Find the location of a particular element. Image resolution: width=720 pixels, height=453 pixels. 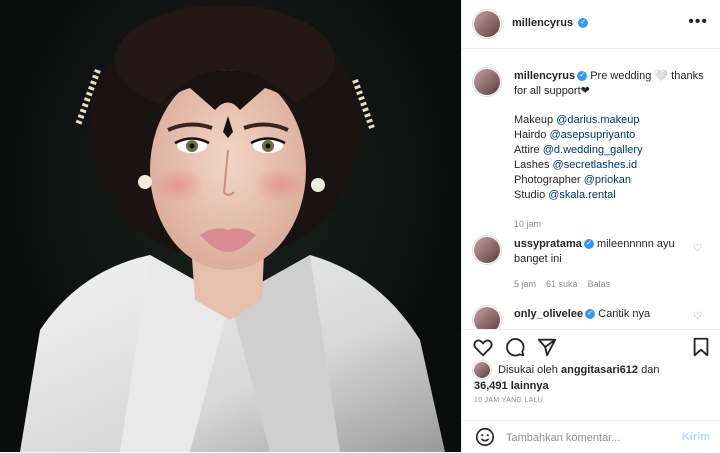

heart-icon is located at coordinates (483, 347).